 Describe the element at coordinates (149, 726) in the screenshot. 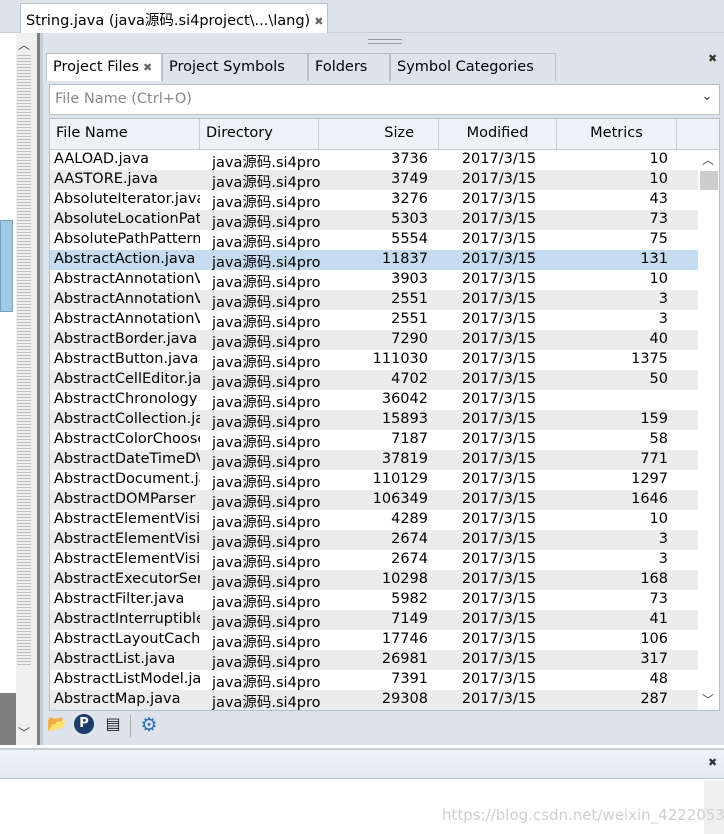

I see `settings-gear-icon: ⚙` at that location.